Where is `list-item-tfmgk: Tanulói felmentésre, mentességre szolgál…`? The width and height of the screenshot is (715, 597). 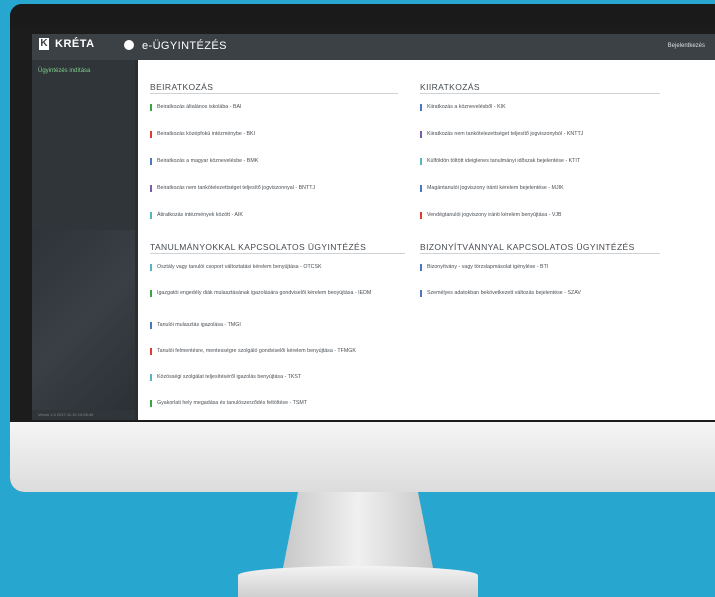 list-item-tfmgk: Tanulói felmentésre, mentességre szolgál… is located at coordinates (279, 351).